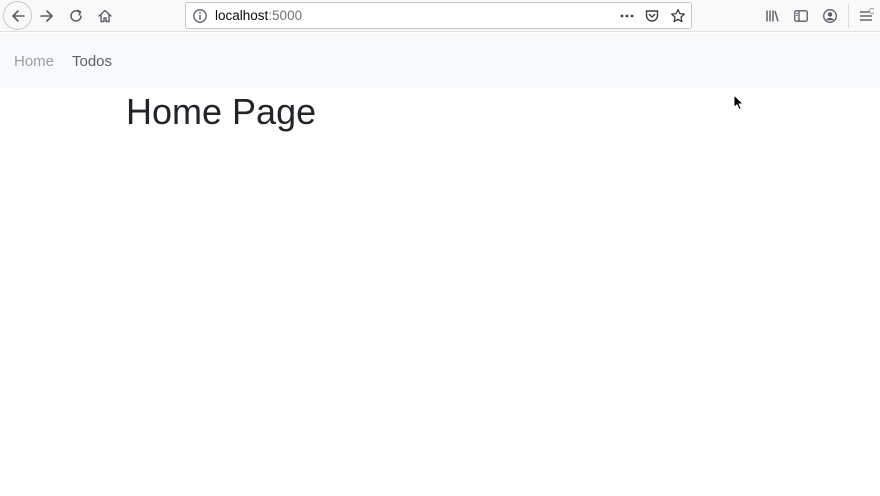 This screenshot has height=496, width=880. Describe the element at coordinates (678, 16) in the screenshot. I see `bookmark-star-icon` at that location.